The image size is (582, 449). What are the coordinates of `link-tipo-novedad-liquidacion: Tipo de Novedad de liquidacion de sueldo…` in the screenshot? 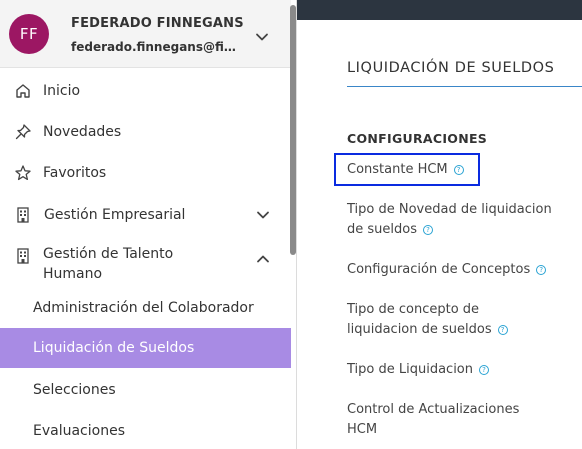 It's located at (457, 220).